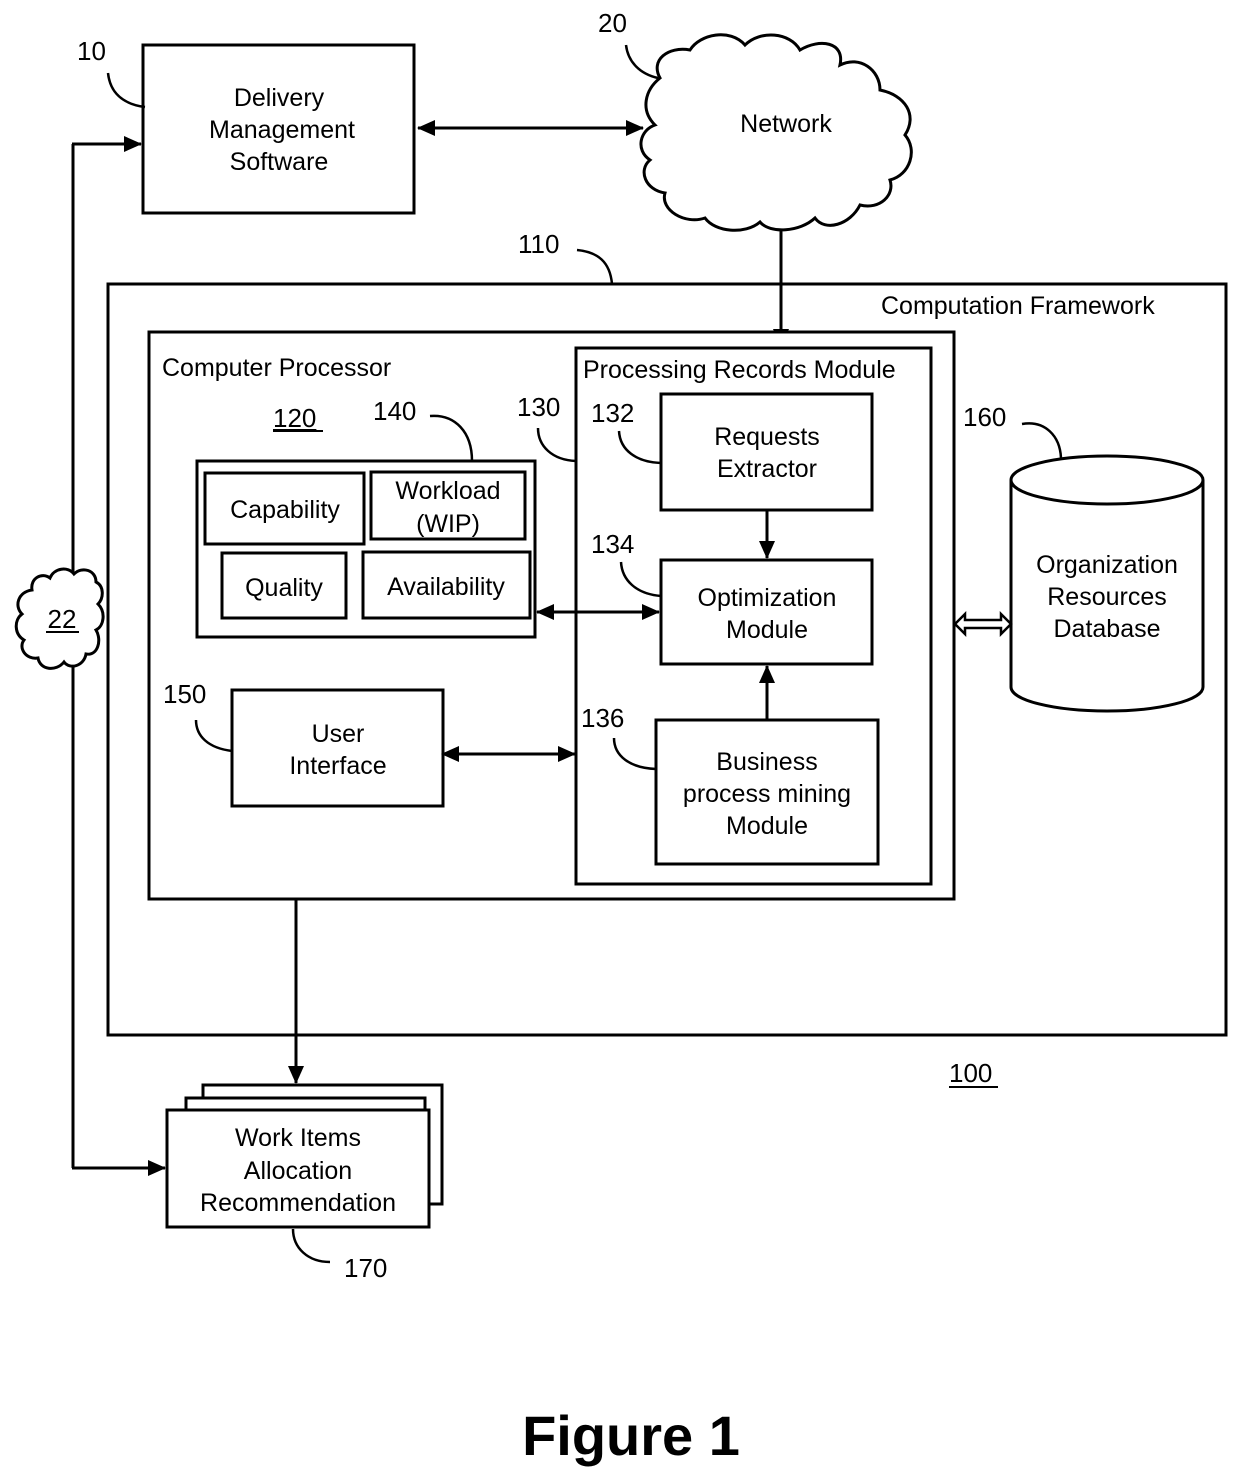 The image size is (1240, 1480). Describe the element at coordinates (1106, 629) in the screenshot. I see `database-line-3: Database` at that location.